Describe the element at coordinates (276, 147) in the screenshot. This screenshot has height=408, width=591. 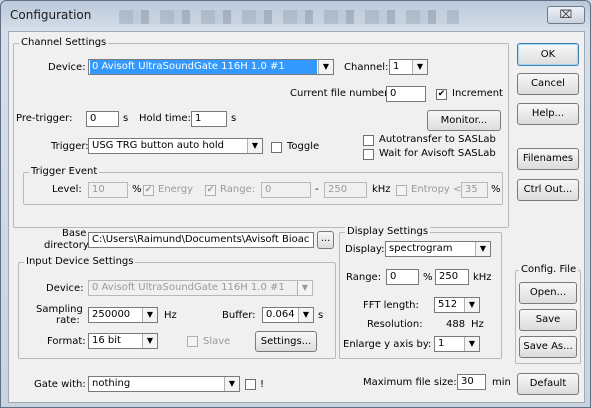
I see `toggle-checkbox` at that location.